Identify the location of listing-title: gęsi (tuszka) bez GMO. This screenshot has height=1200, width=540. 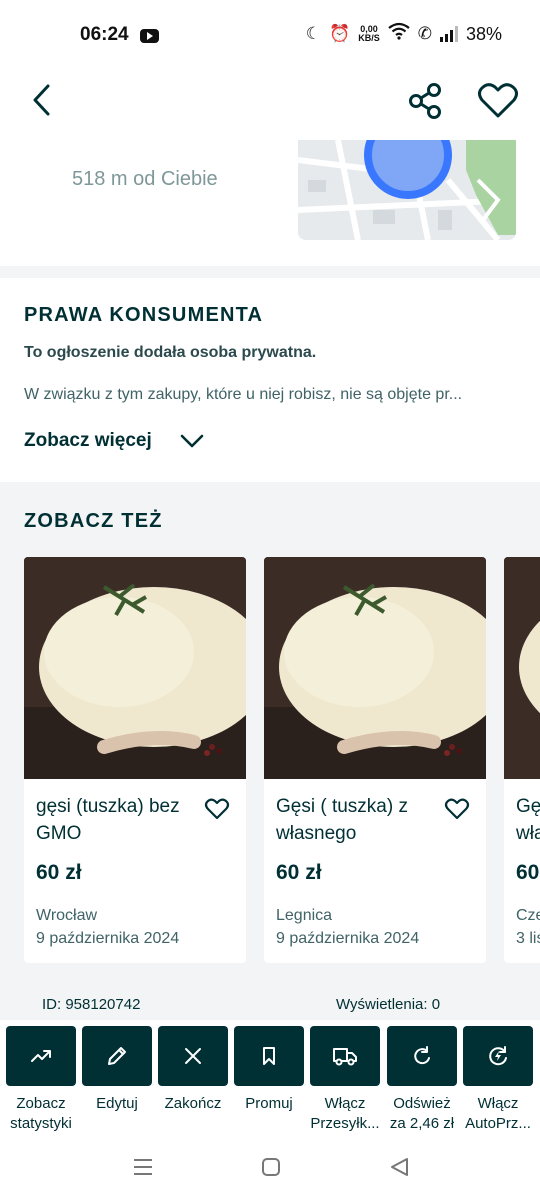
(108, 820).